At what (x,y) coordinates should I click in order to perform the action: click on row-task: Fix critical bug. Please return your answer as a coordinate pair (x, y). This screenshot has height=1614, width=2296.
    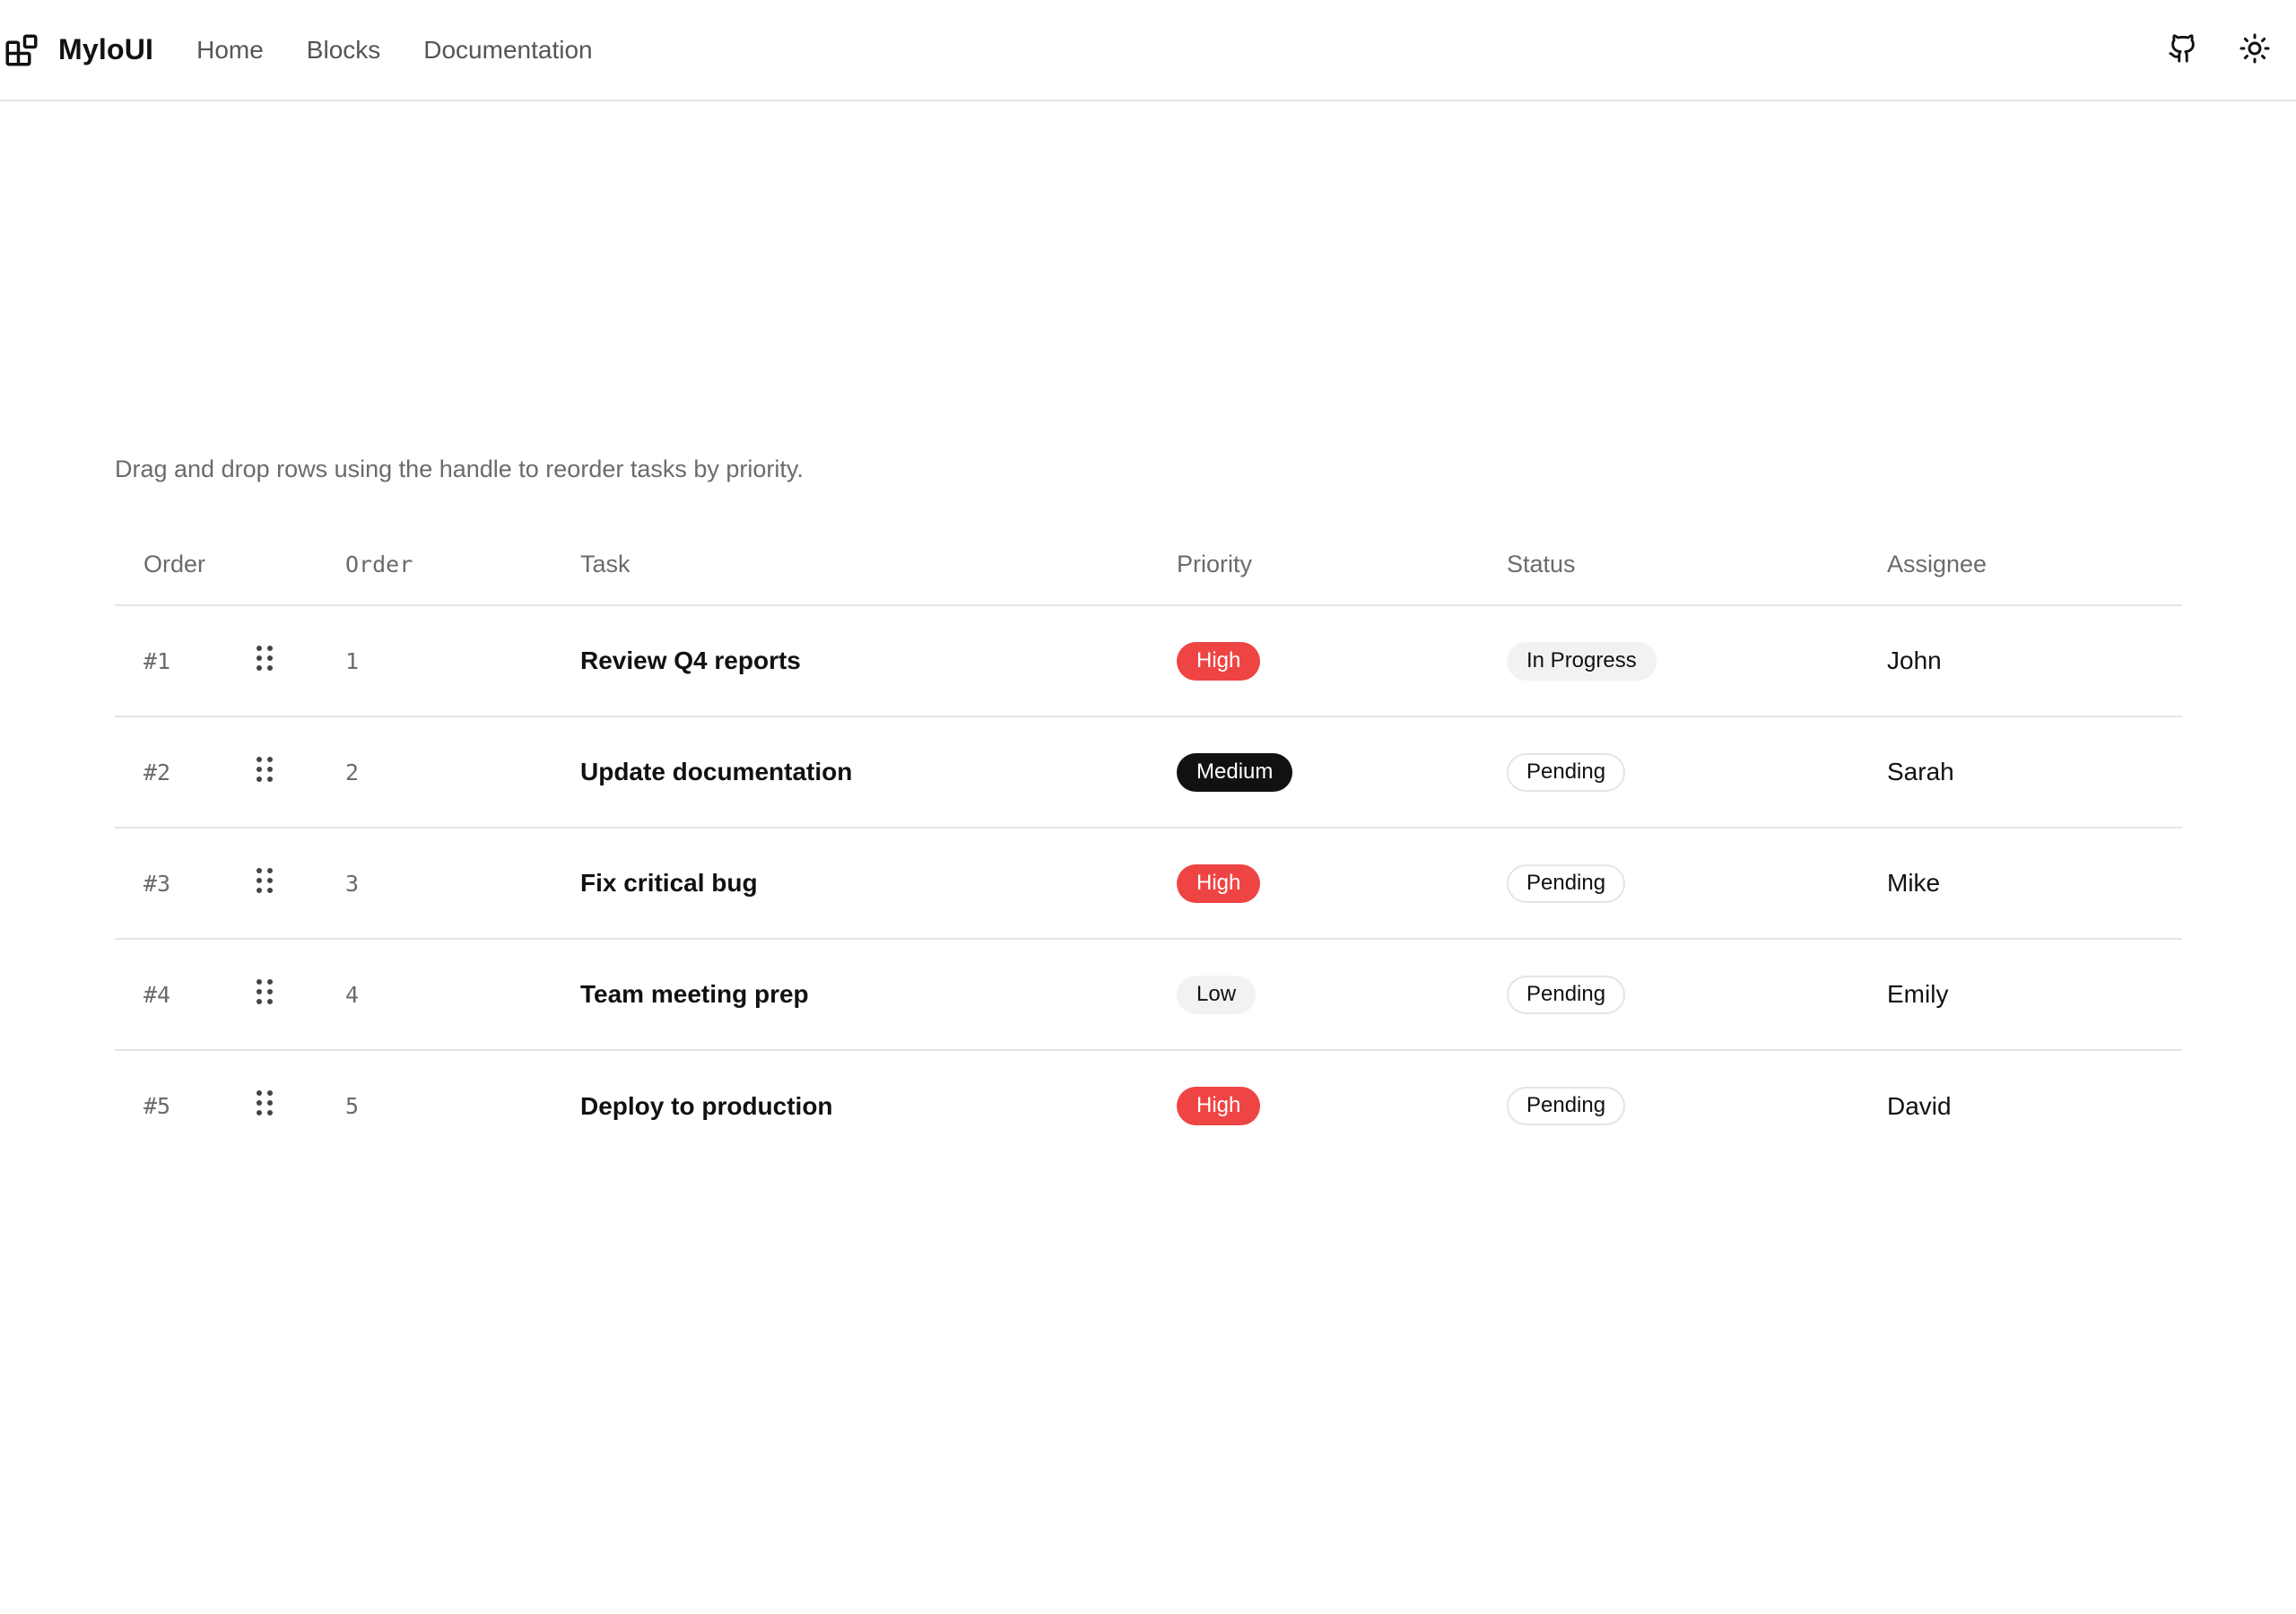
    Looking at the image, I should click on (878, 884).